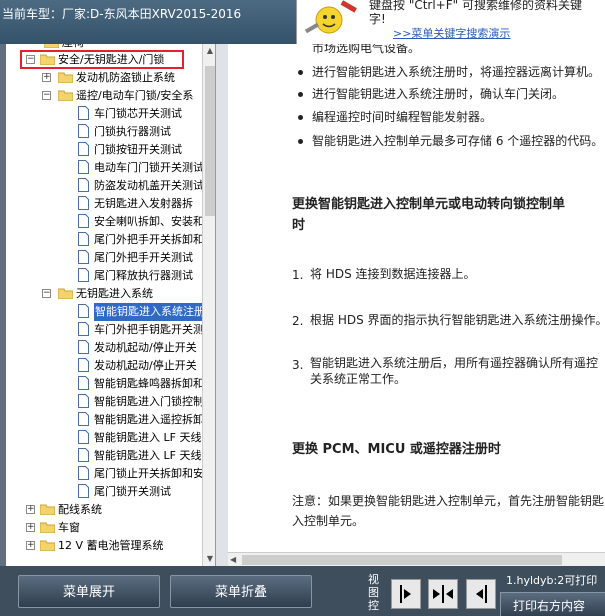 The image size is (605, 616). Describe the element at coordinates (552, 580) in the screenshot. I see `print-status-text: 1.hyldyb:2可打印` at that location.